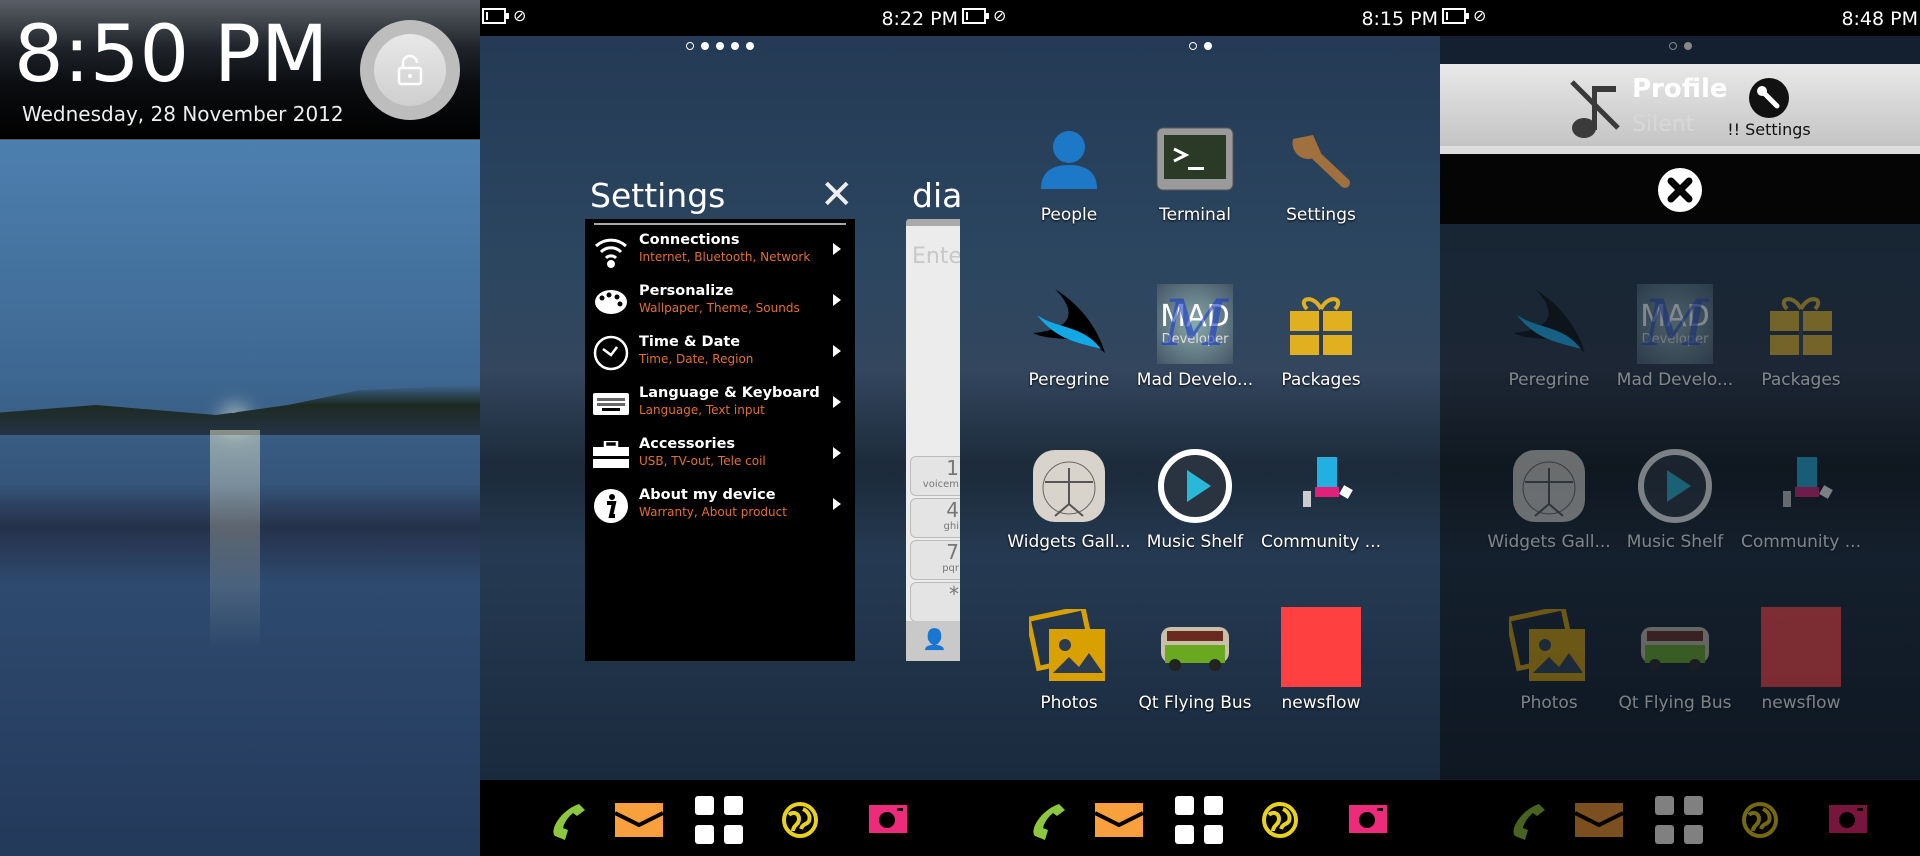 The width and height of the screenshot is (1920, 856). I want to click on mad-developer-icon: MAD Developer M, so click(1675, 324).